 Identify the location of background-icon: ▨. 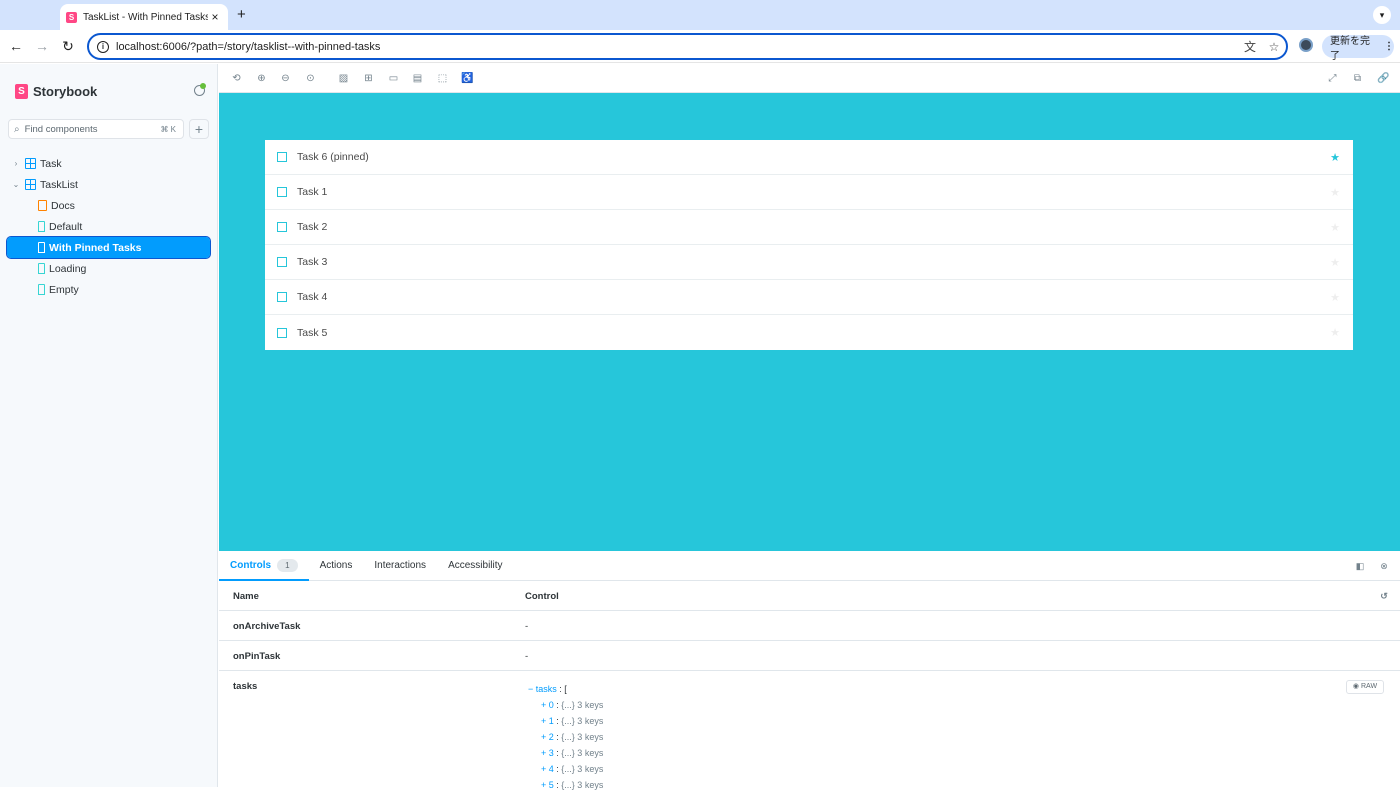
(343, 78).